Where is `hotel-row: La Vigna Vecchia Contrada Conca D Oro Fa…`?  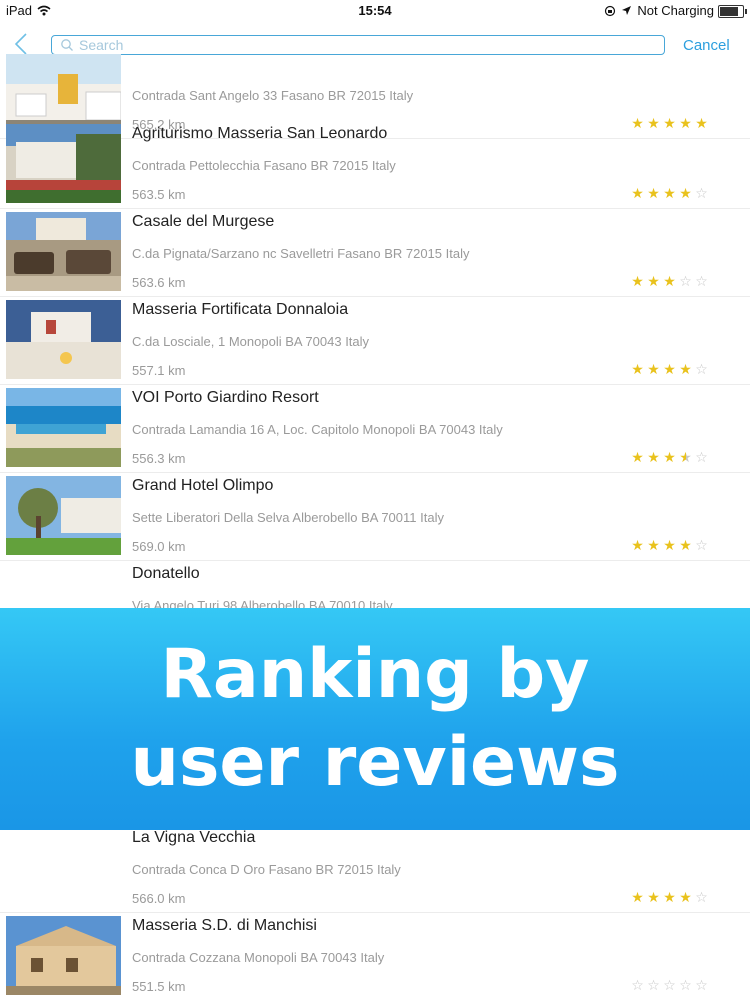
hotel-row: La Vigna Vecchia Contrada Conca D Oro Fa… is located at coordinates (375, 868).